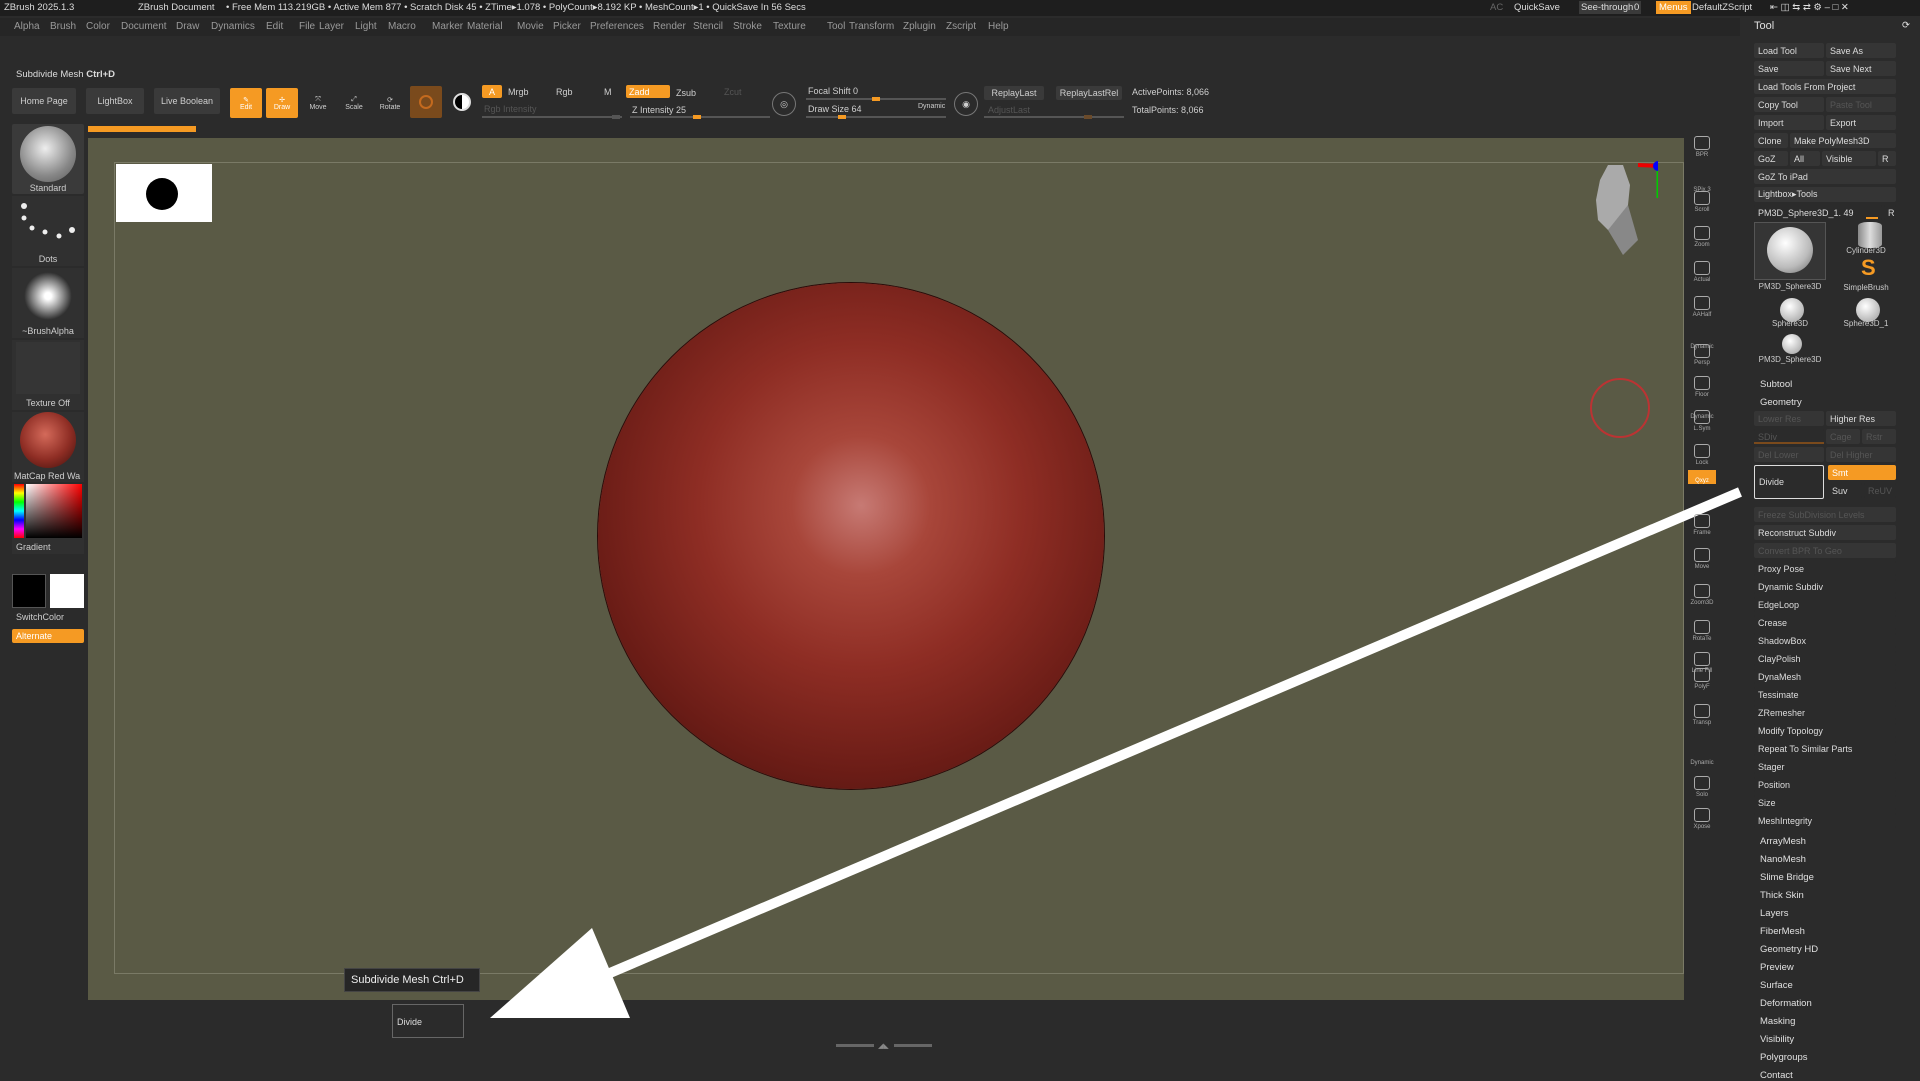  I want to click on geometry-dynamesh: DynaMesh, so click(1825, 676).